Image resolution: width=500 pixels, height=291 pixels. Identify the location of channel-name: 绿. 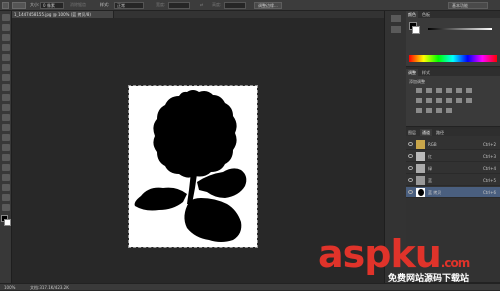
(430, 168).